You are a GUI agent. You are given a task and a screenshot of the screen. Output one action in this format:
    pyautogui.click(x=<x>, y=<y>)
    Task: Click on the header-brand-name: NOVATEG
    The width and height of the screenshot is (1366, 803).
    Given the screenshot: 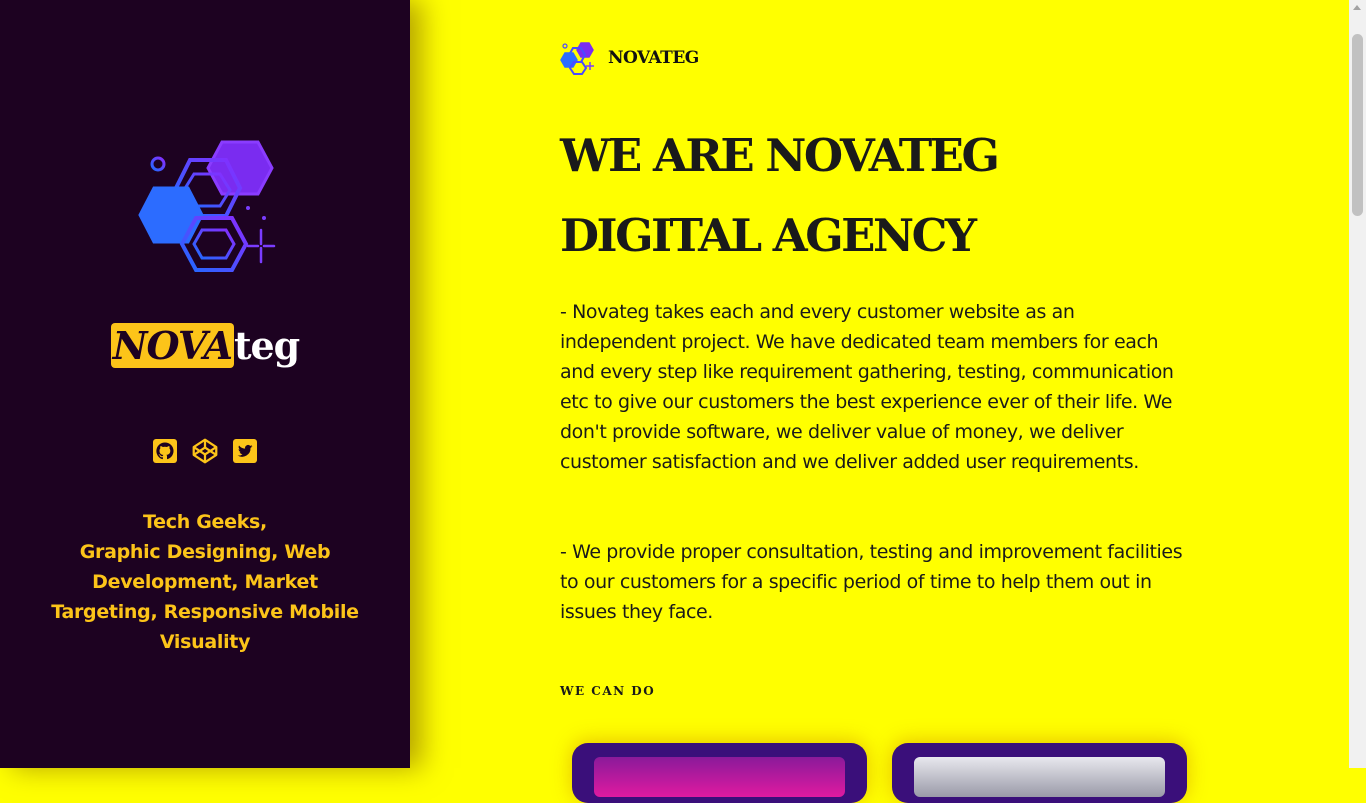 What is the action you would take?
    pyautogui.click(x=653, y=58)
    